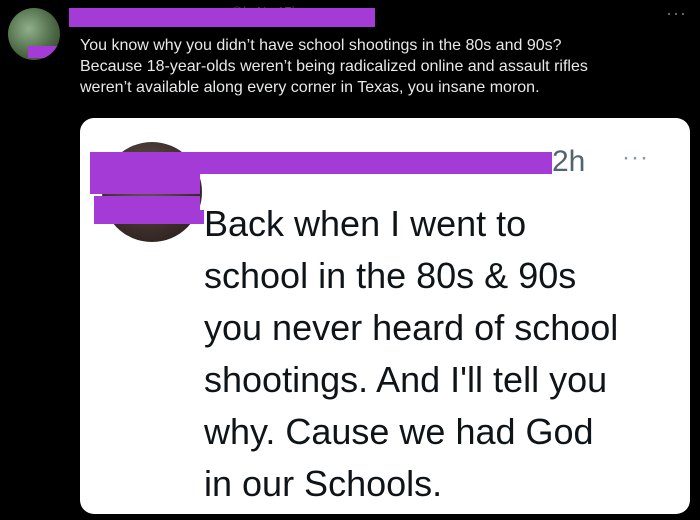 The height and width of the screenshot is (520, 700). I want to click on redaction-bar, so click(44, 52).